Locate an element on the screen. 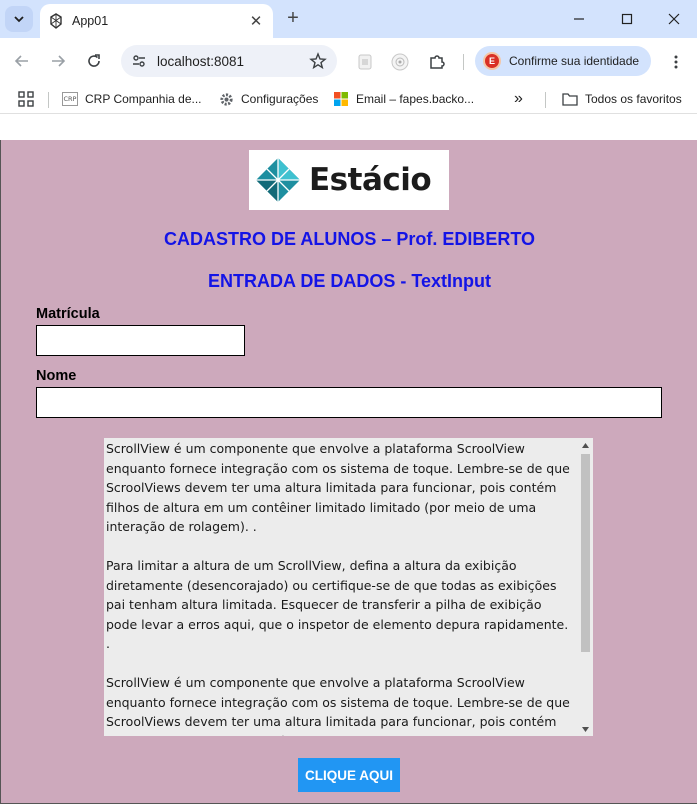  nome-label: Nome is located at coordinates (56, 376).